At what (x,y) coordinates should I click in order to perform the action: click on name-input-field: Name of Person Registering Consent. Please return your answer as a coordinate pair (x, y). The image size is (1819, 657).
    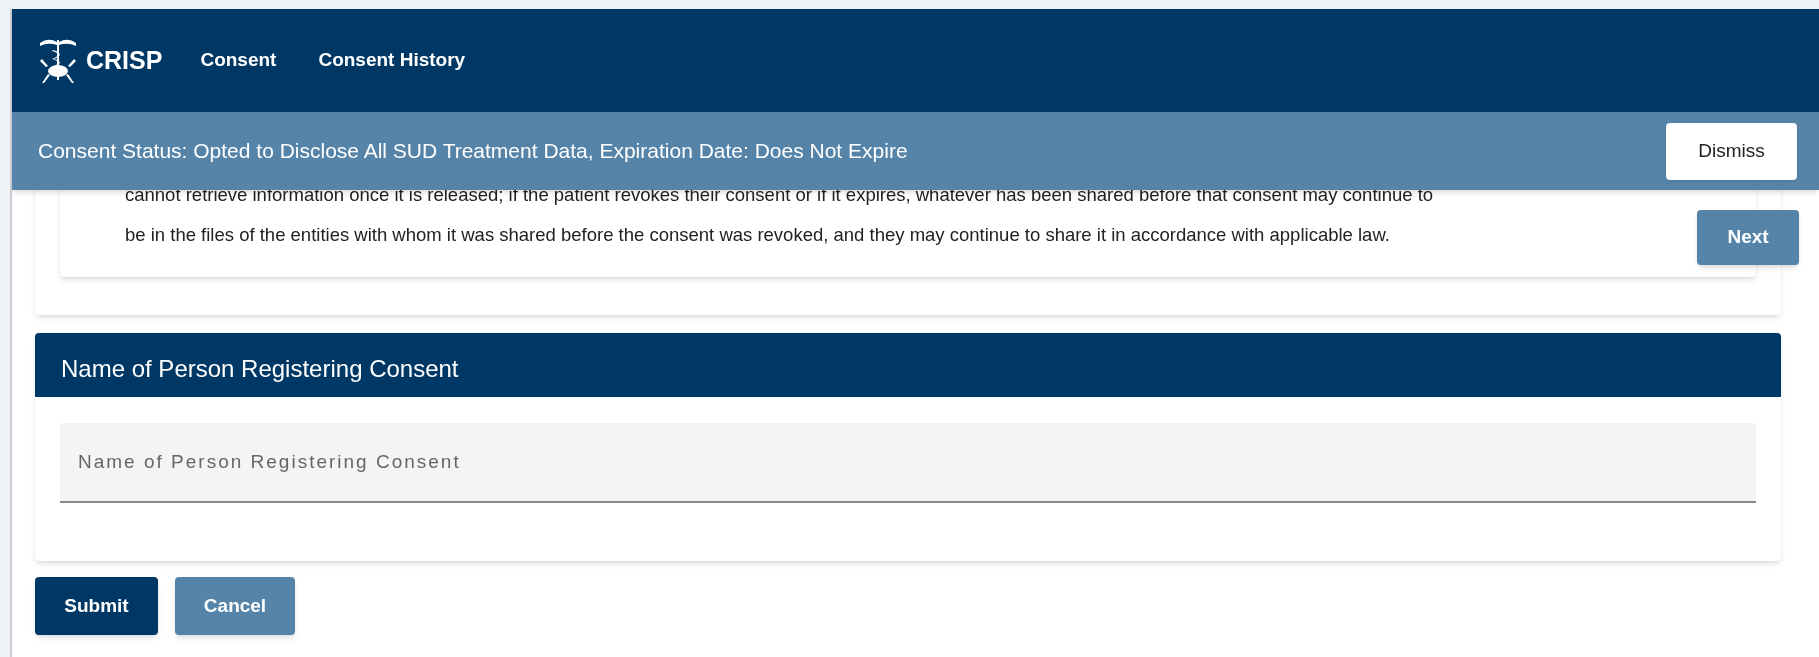
    Looking at the image, I should click on (908, 463).